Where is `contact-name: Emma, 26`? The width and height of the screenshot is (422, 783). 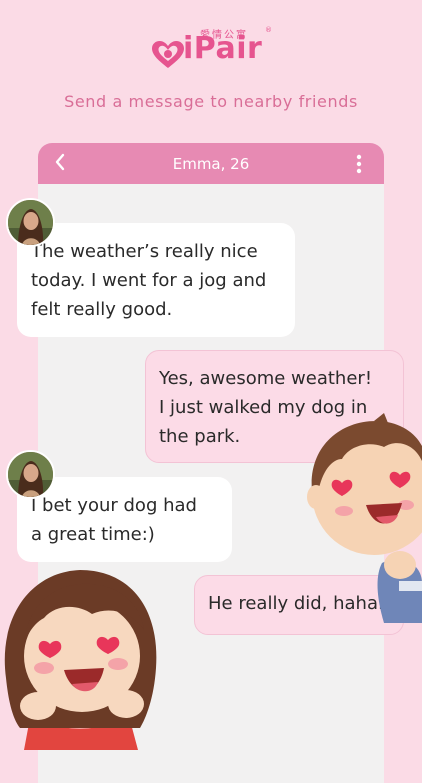 contact-name: Emma, 26 is located at coordinates (211, 164).